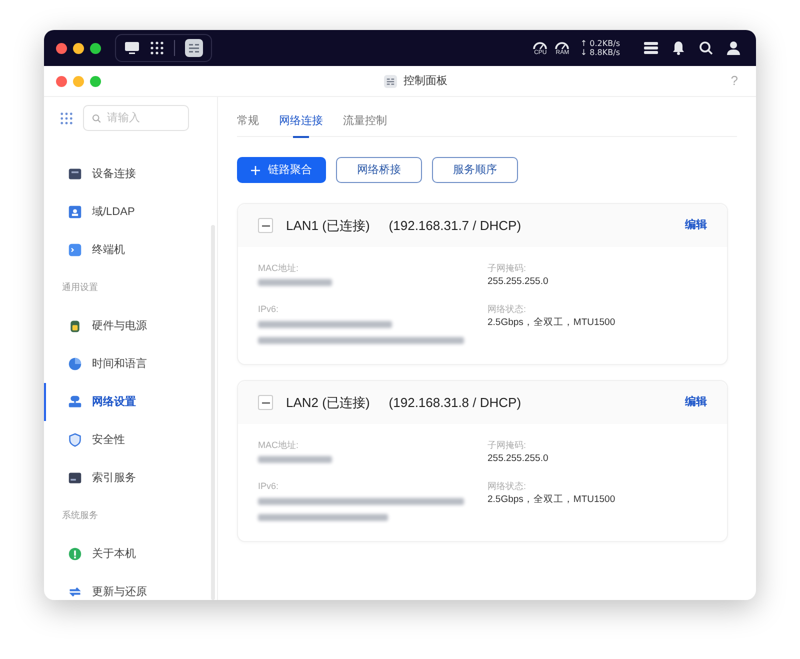  What do you see at coordinates (365, 121) in the screenshot?
I see `tab: 流量控制` at bounding box center [365, 121].